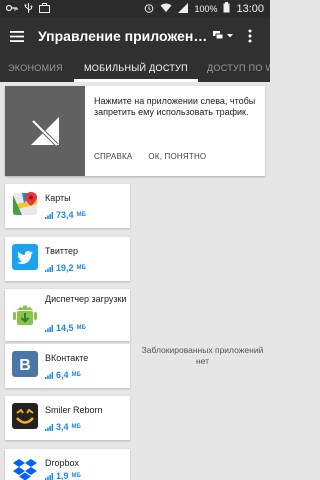  What do you see at coordinates (149, 9) in the screenshot?
I see `alarm-icon` at bounding box center [149, 9].